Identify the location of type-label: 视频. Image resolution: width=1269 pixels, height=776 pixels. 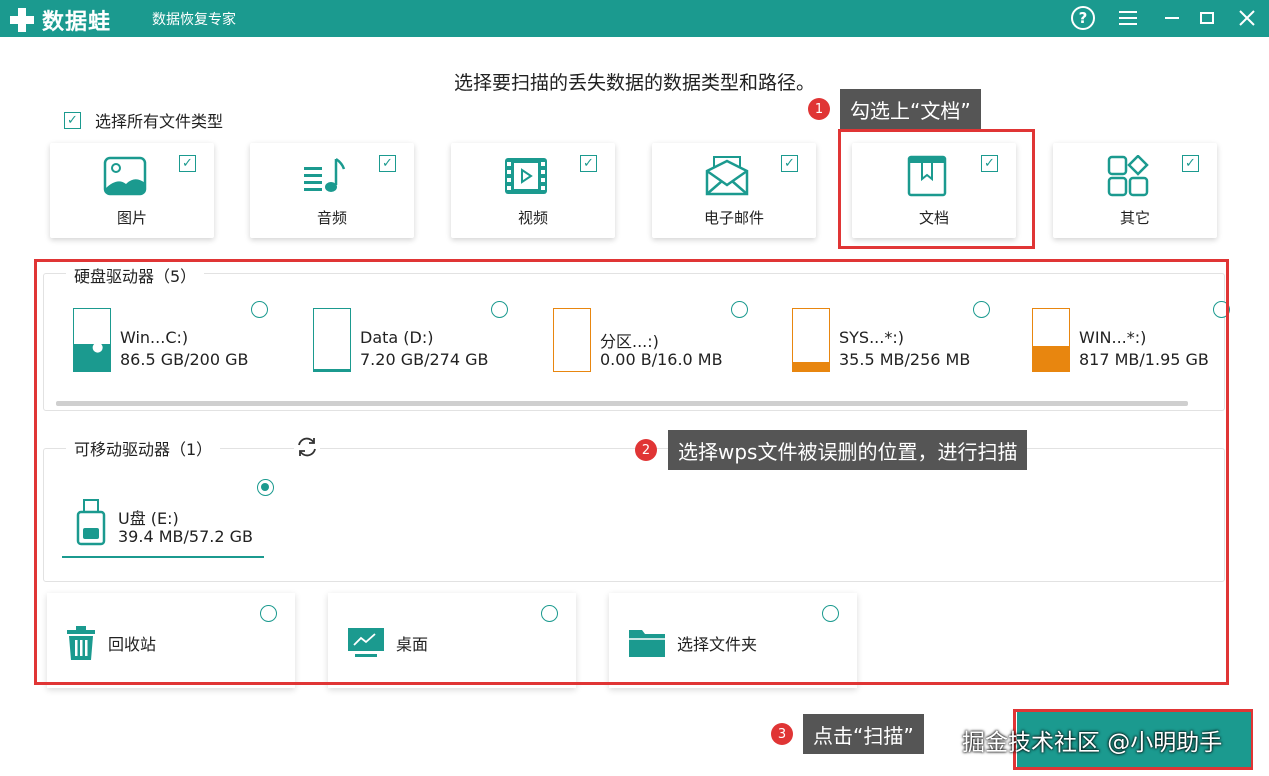
(532, 218).